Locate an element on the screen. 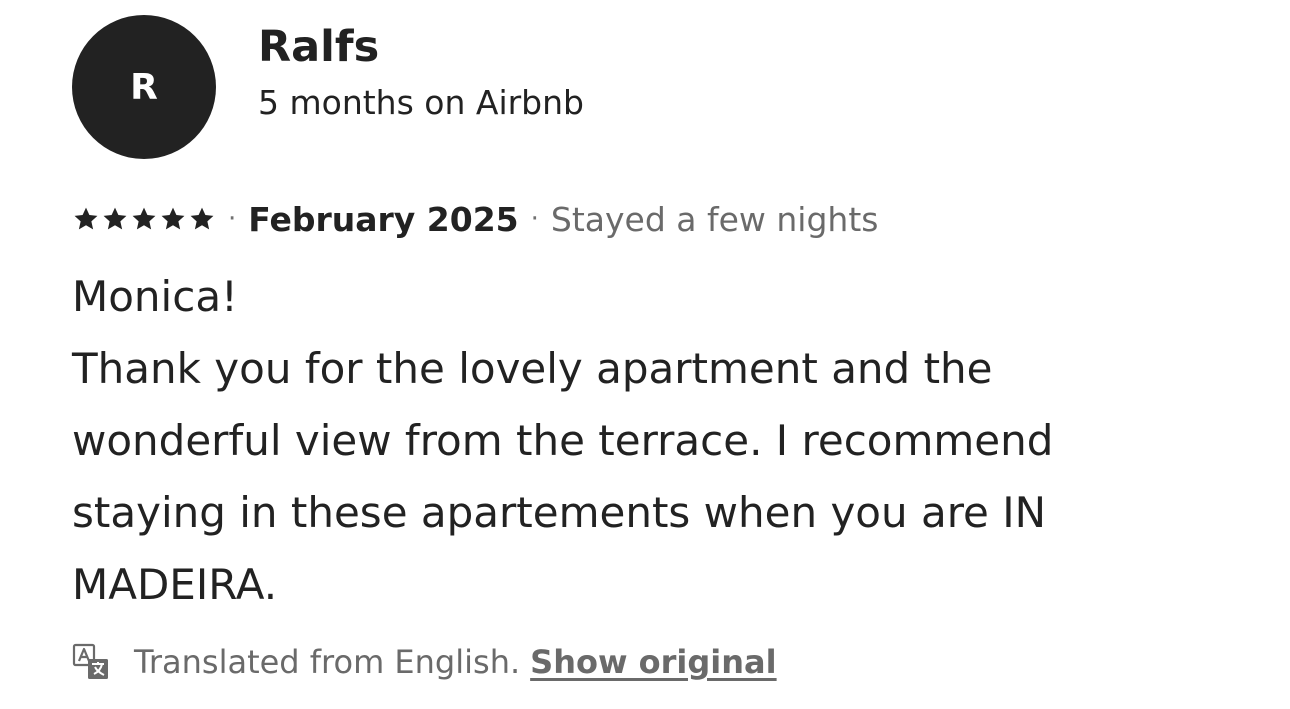 Image resolution: width=1290 pixels, height=709 pixels. show-original-link: Show original is located at coordinates (653, 662).